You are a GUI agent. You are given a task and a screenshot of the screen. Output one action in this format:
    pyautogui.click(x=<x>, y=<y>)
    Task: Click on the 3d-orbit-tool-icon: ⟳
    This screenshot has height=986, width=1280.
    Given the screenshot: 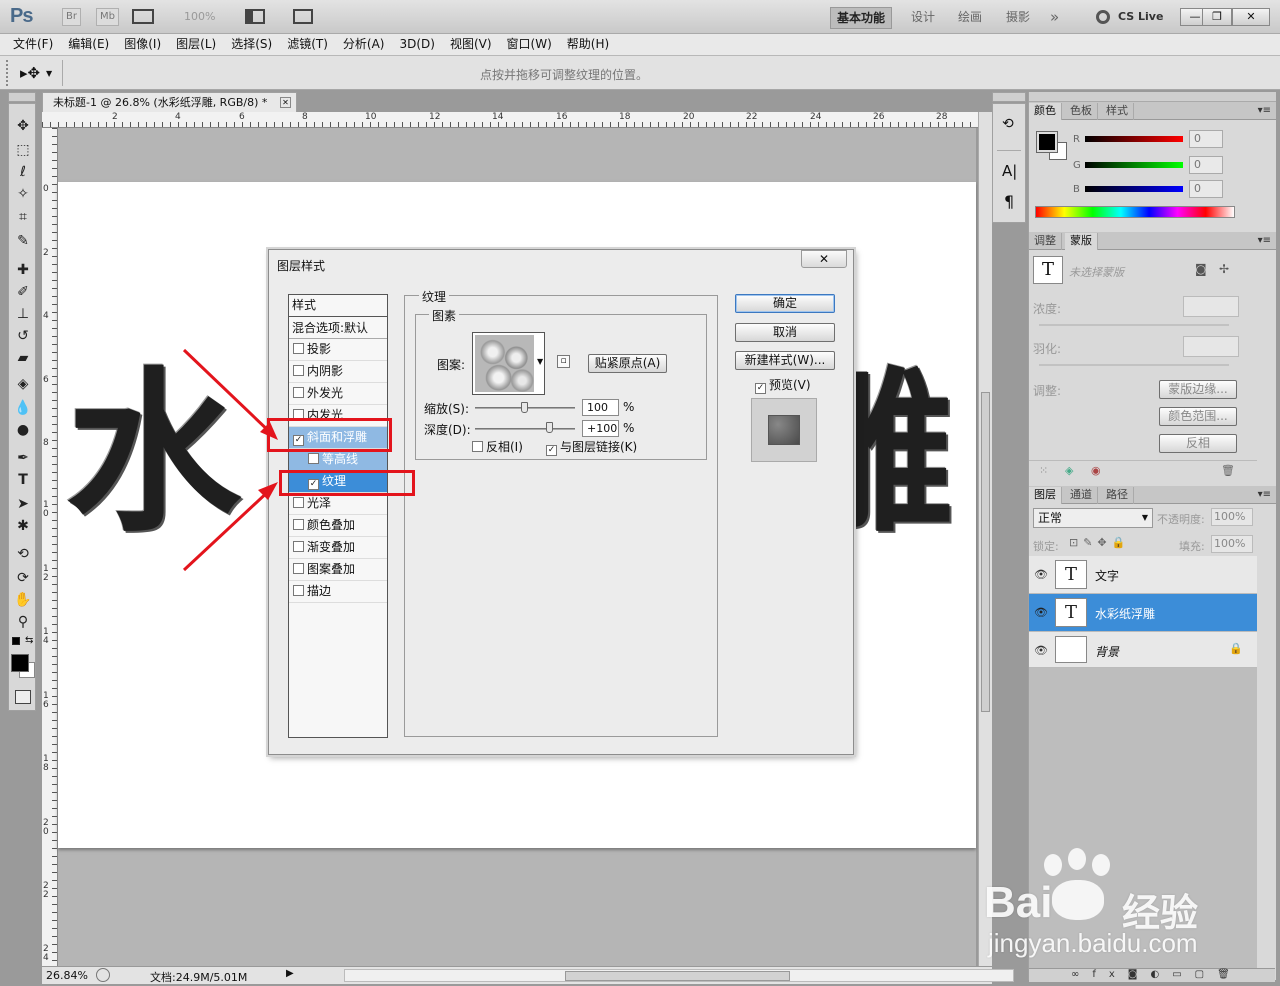 What is the action you would take?
    pyautogui.click(x=23, y=578)
    